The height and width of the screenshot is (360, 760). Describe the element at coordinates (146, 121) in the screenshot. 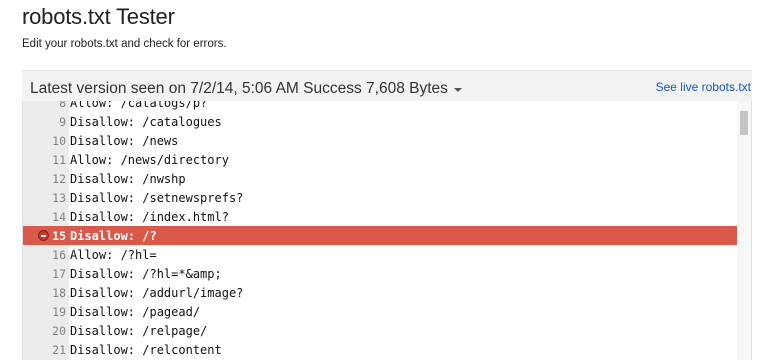

I see `line-code: Disallow: /catalogues` at that location.